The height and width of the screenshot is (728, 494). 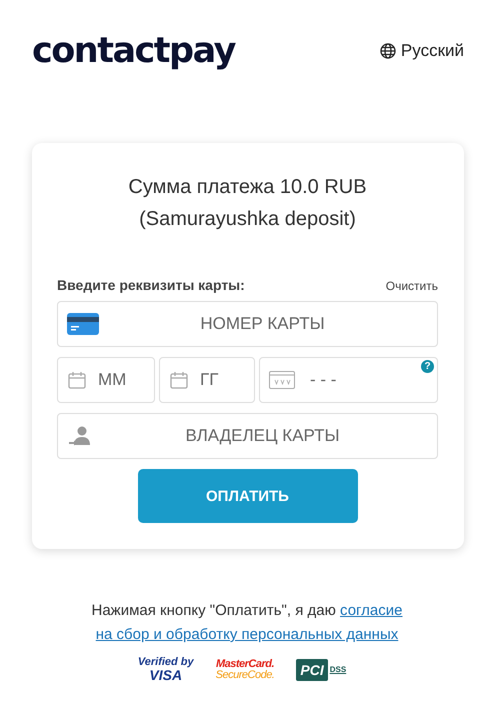 What do you see at coordinates (207, 380) in the screenshot?
I see `year-input-field: ГГ` at bounding box center [207, 380].